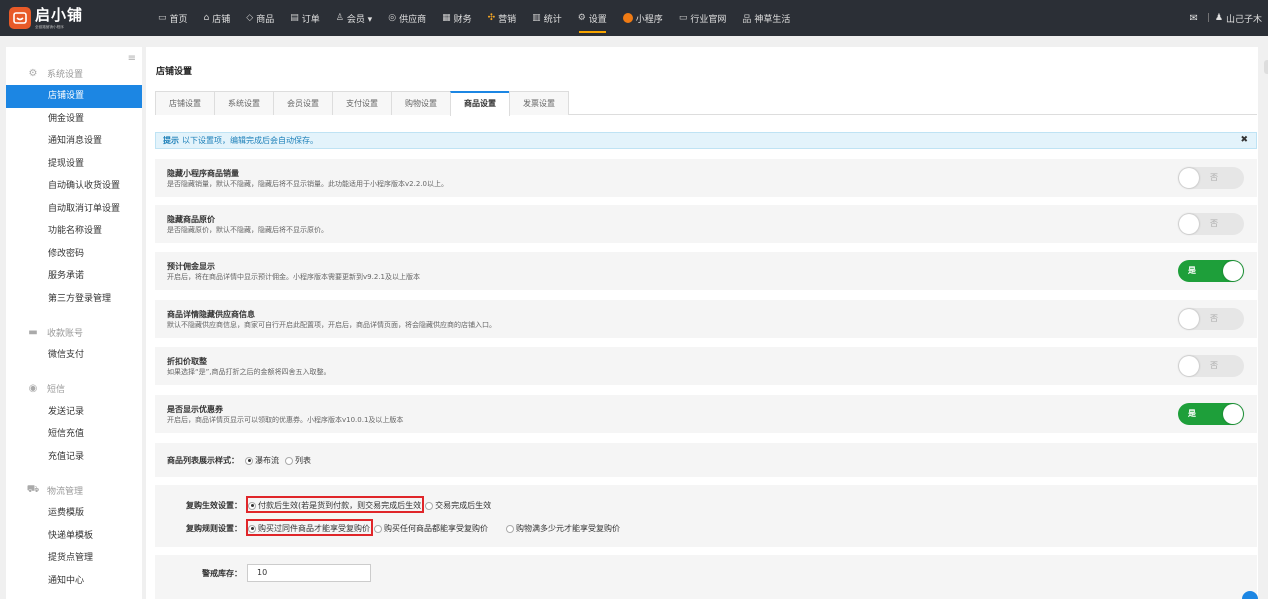  What do you see at coordinates (74, 231) in the screenshot?
I see `sidebar-item-feature-names: 功能名称设置` at bounding box center [74, 231].